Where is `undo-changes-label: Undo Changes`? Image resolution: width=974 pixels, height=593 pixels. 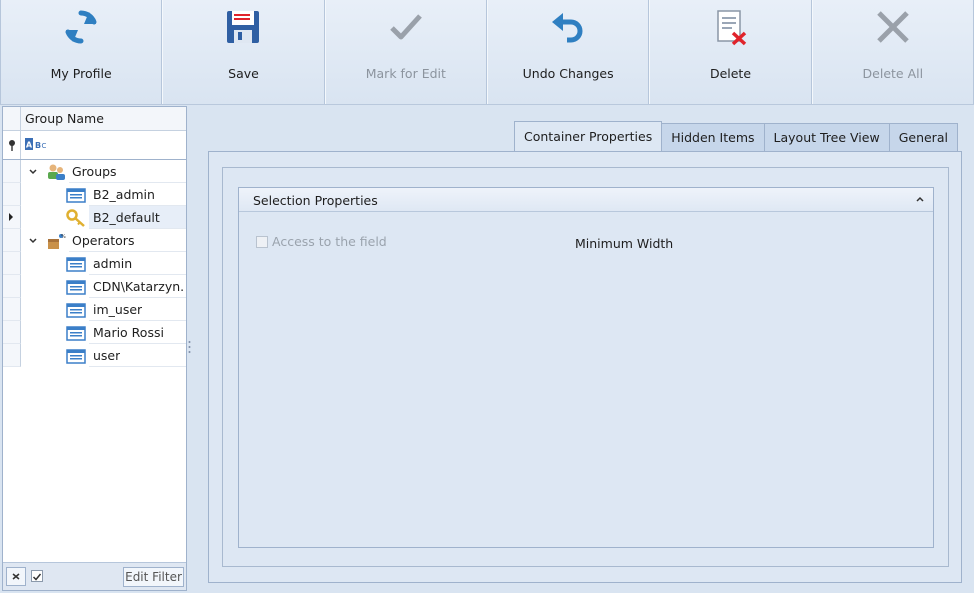 undo-changes-label: Undo Changes is located at coordinates (568, 73).